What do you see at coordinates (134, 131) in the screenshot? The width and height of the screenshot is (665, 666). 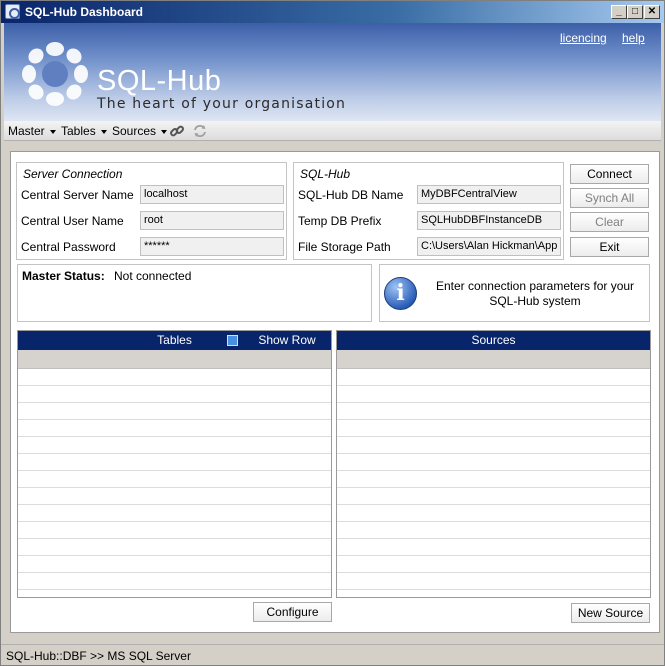 I see `menu-sources-label: Sources` at bounding box center [134, 131].